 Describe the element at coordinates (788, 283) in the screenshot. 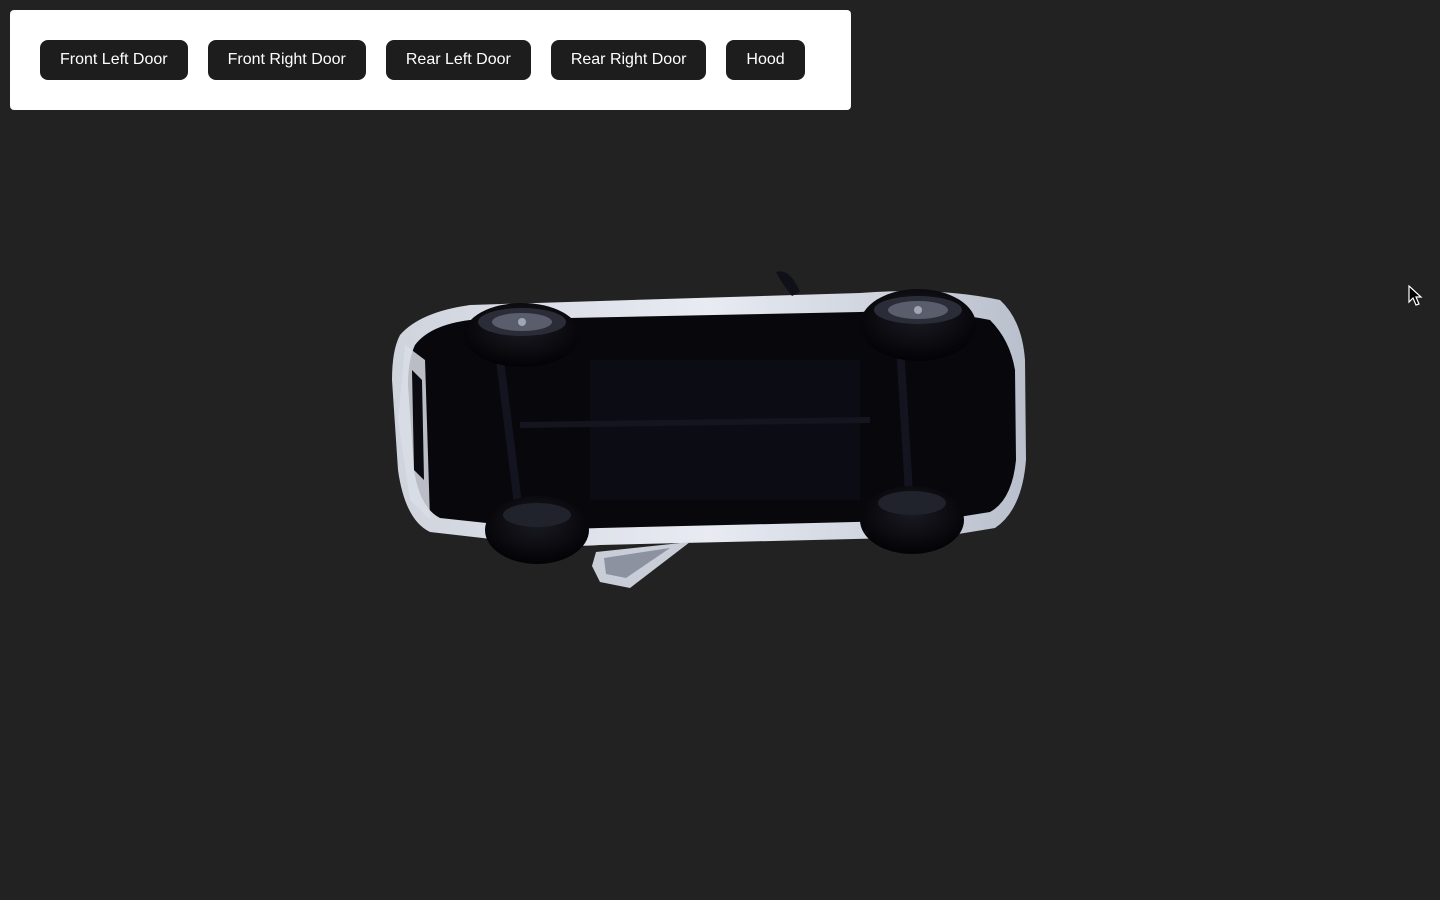

I see `side-mirror` at that location.